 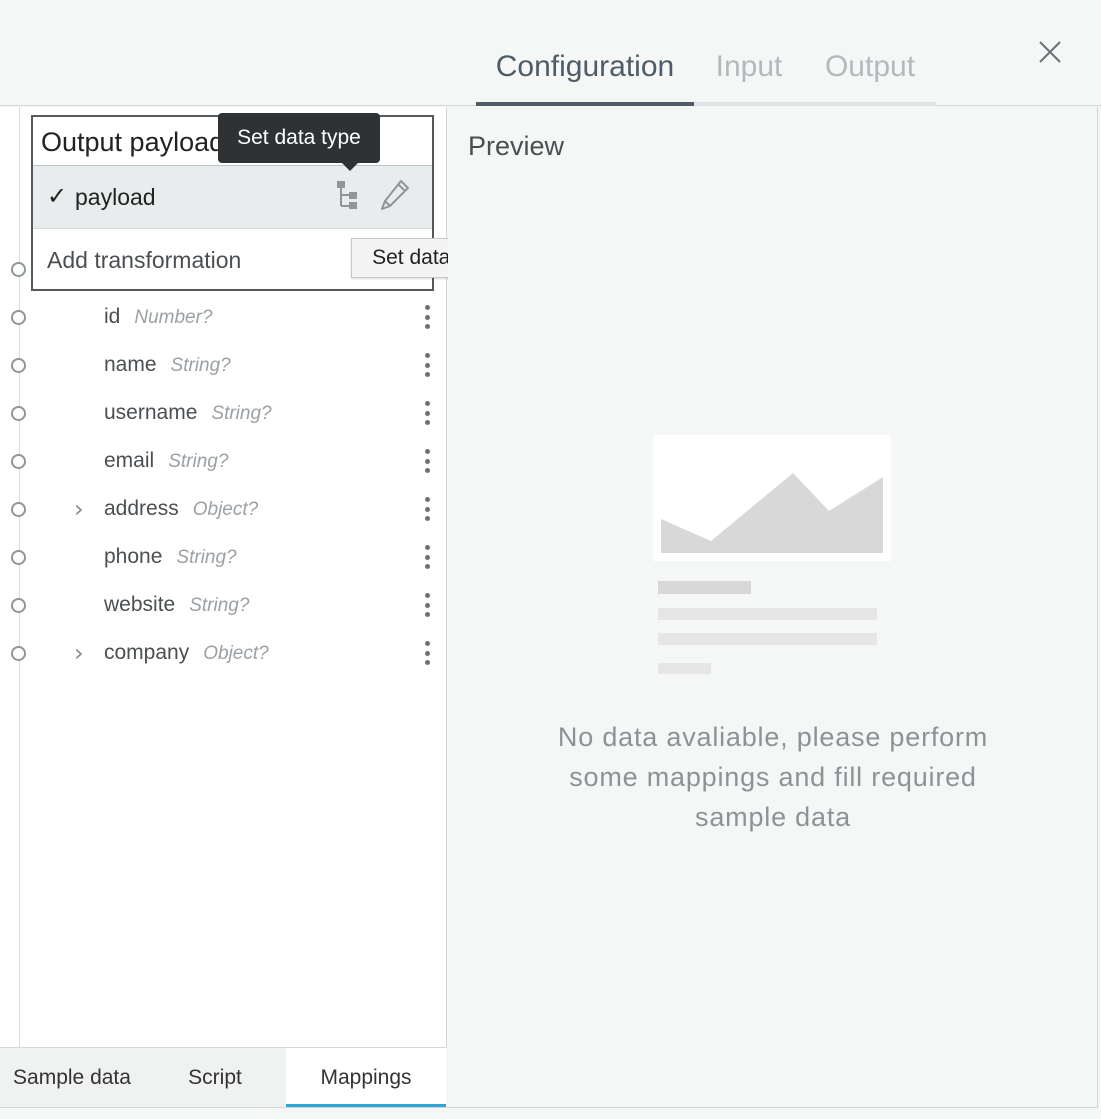 I want to click on tab-script-label: Script, so click(x=215, y=1077).